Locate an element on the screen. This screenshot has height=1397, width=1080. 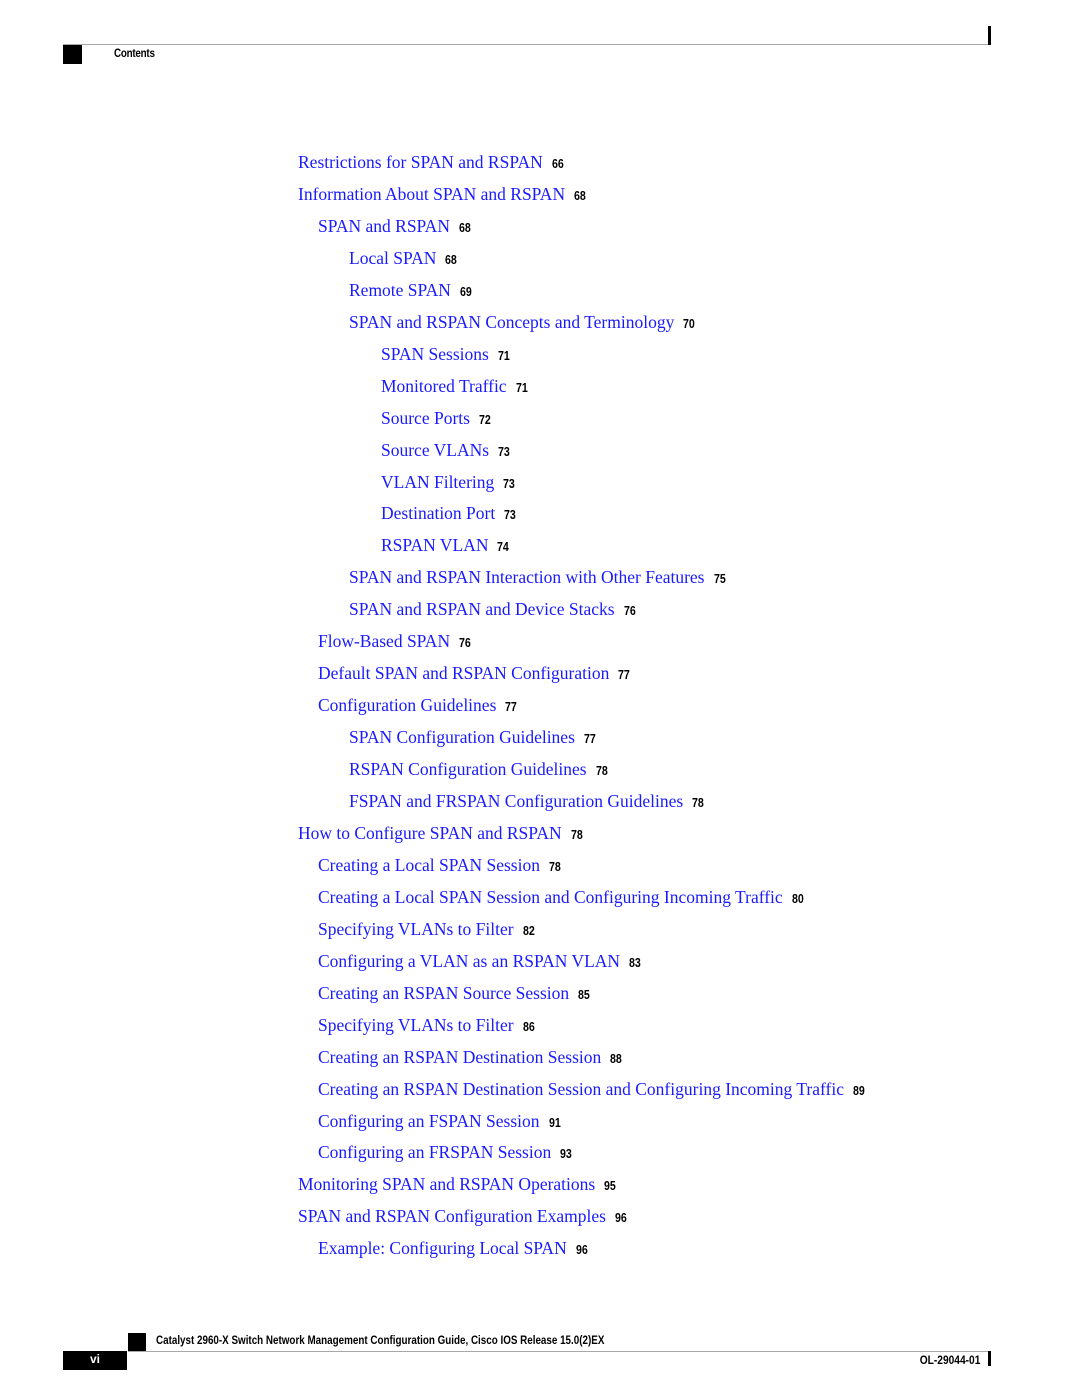
toc-entry-link: SPAN and RSPAN is located at coordinates (384, 226).